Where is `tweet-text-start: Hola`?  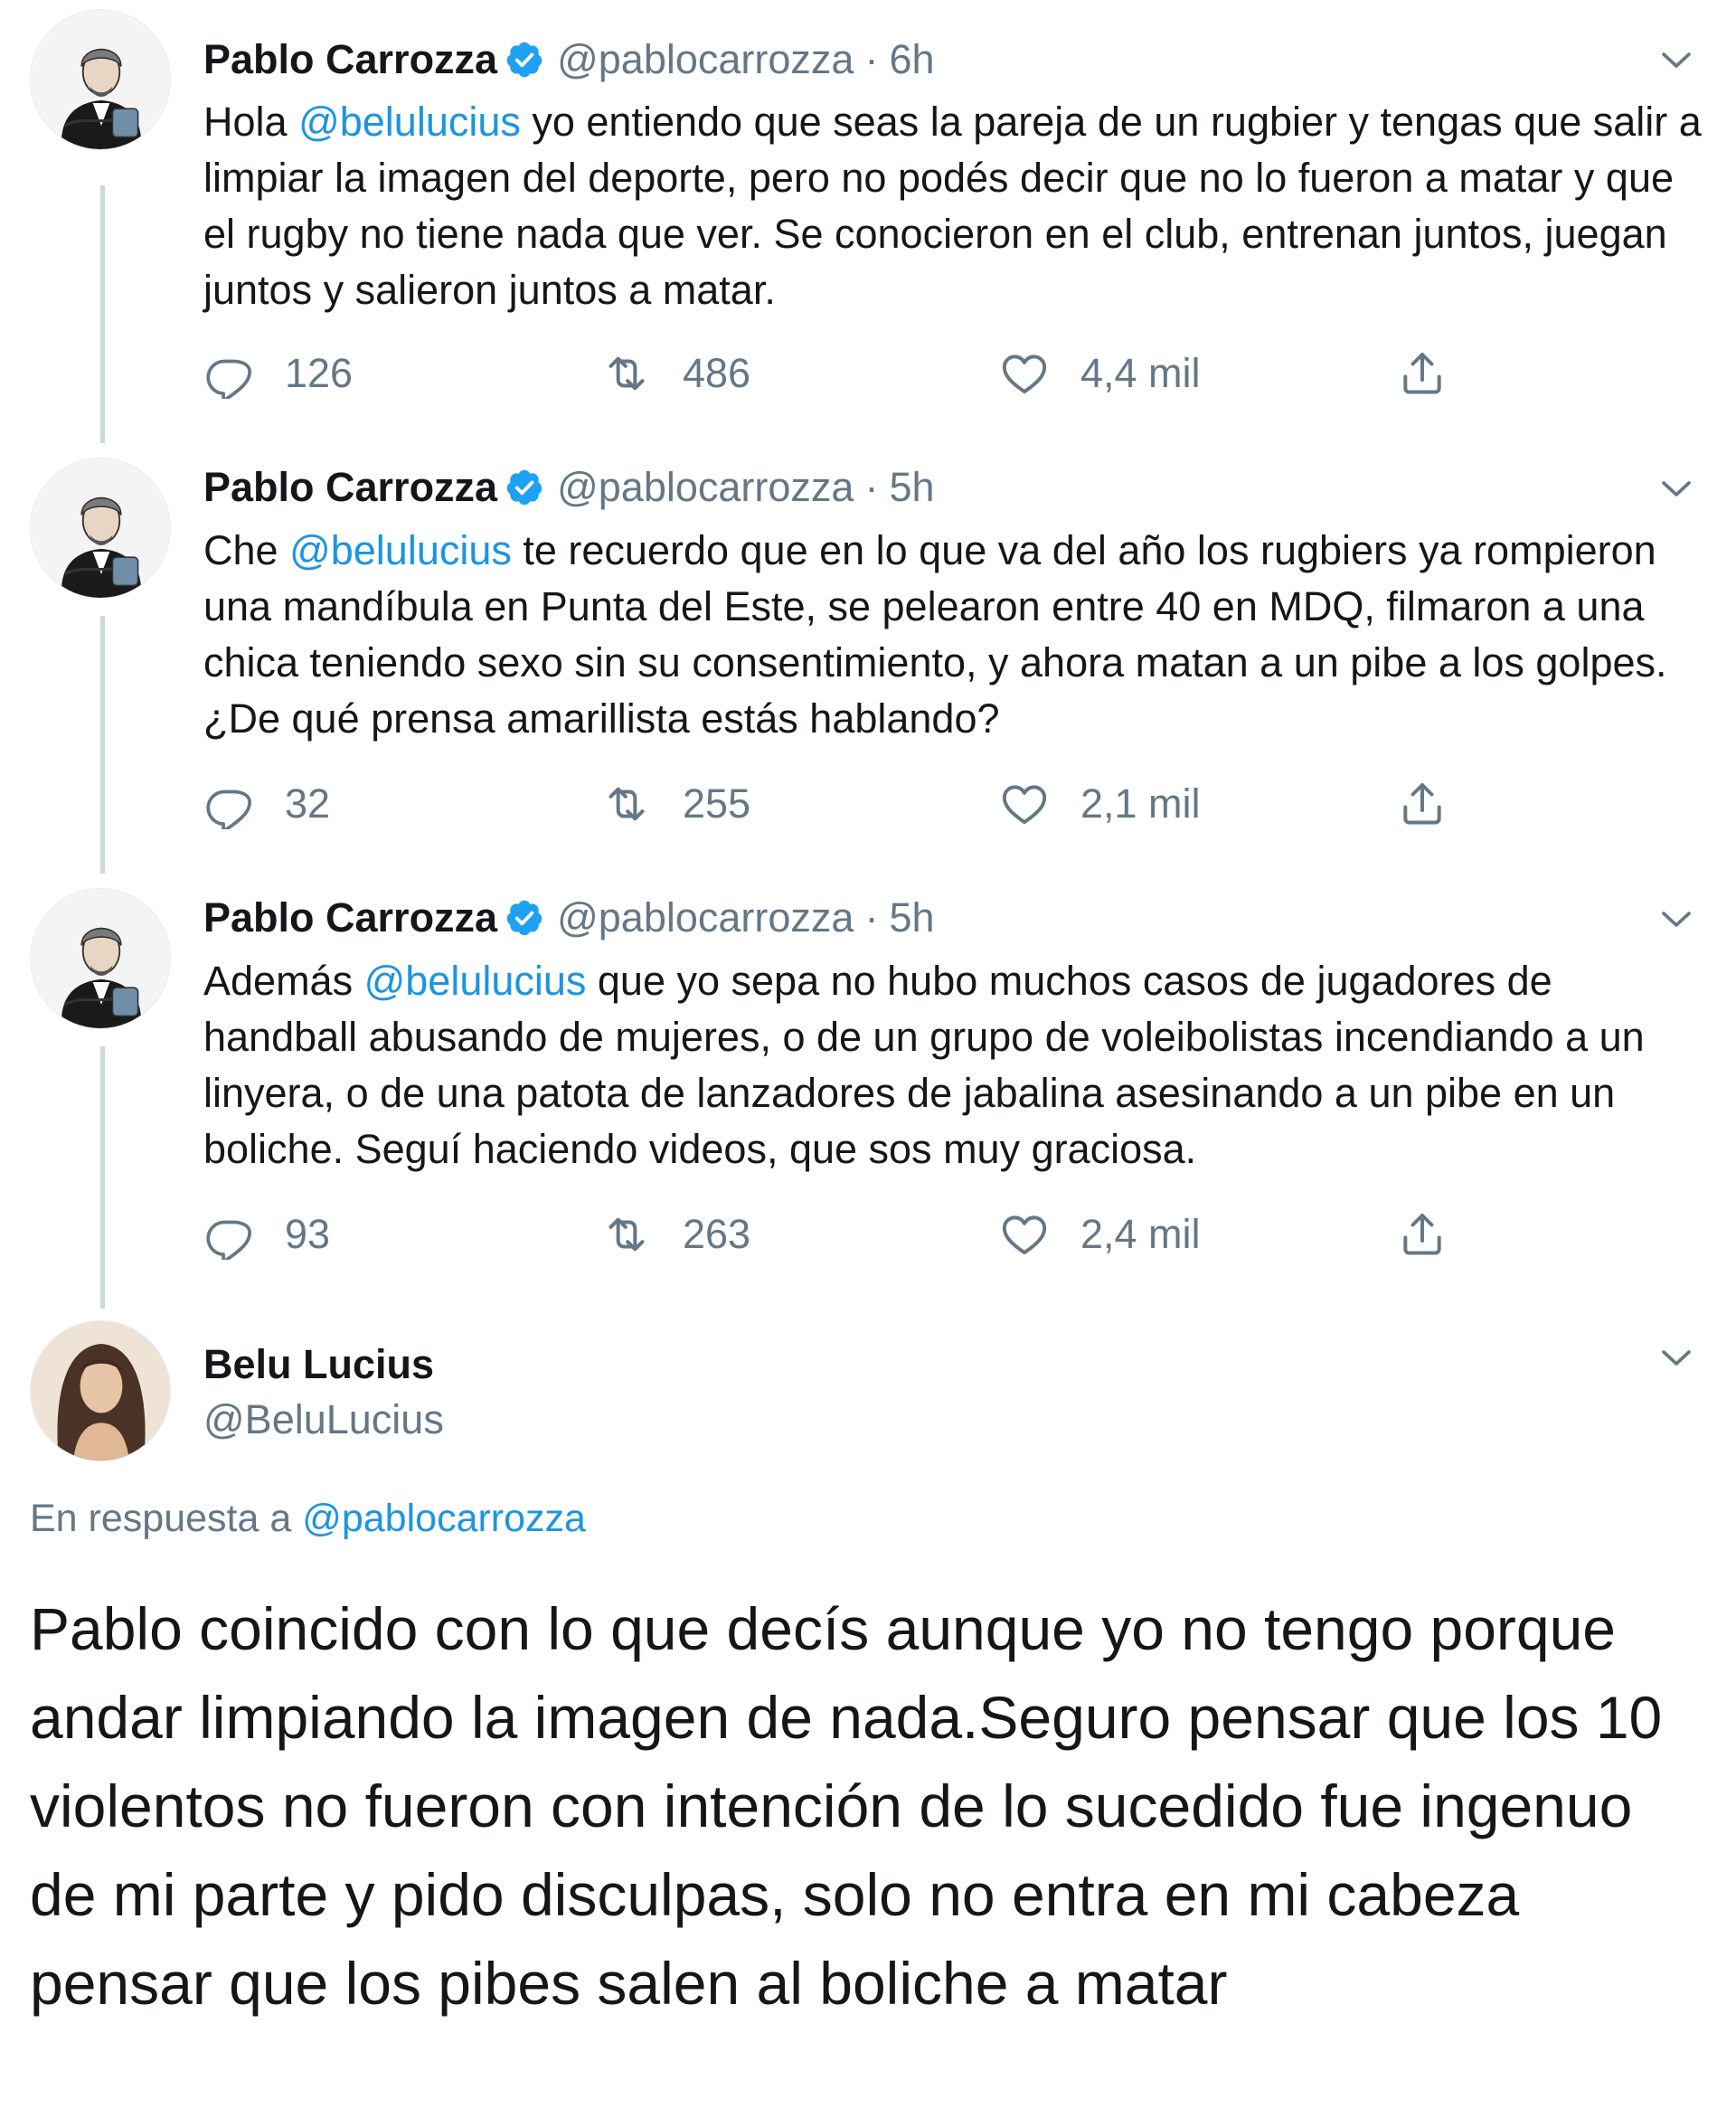 tweet-text-start: Hola is located at coordinates (251, 122).